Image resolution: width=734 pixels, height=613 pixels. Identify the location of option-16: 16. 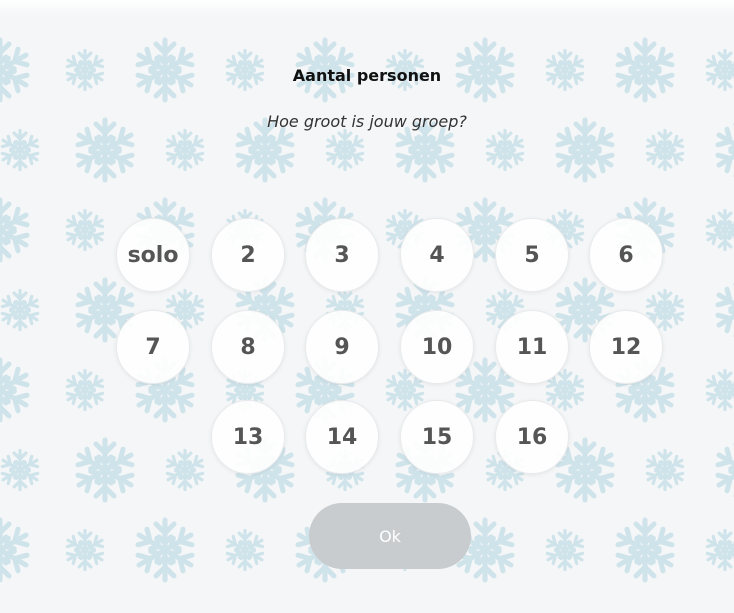
(532, 437).